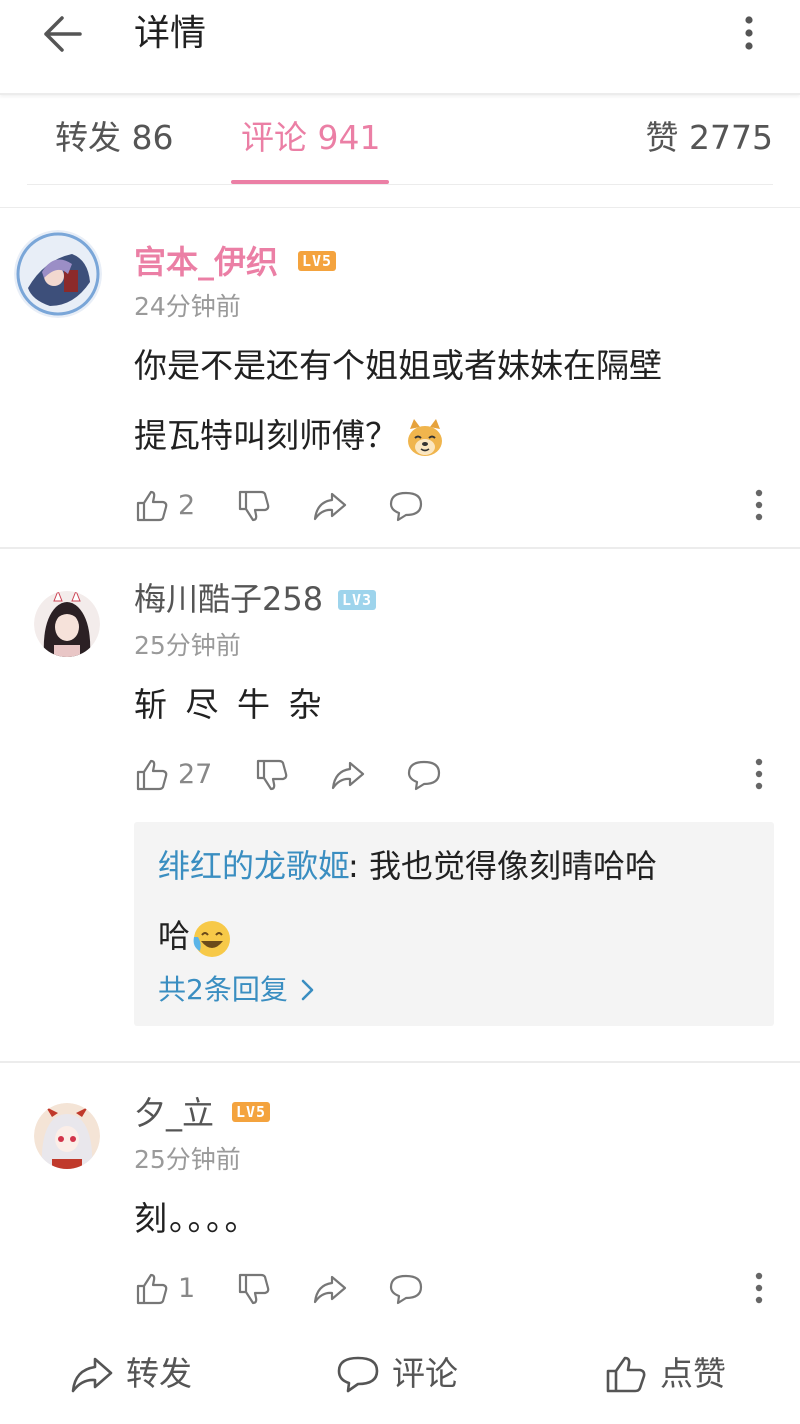  Describe the element at coordinates (400, 184) in the screenshot. I see `tabs-divider` at that location.